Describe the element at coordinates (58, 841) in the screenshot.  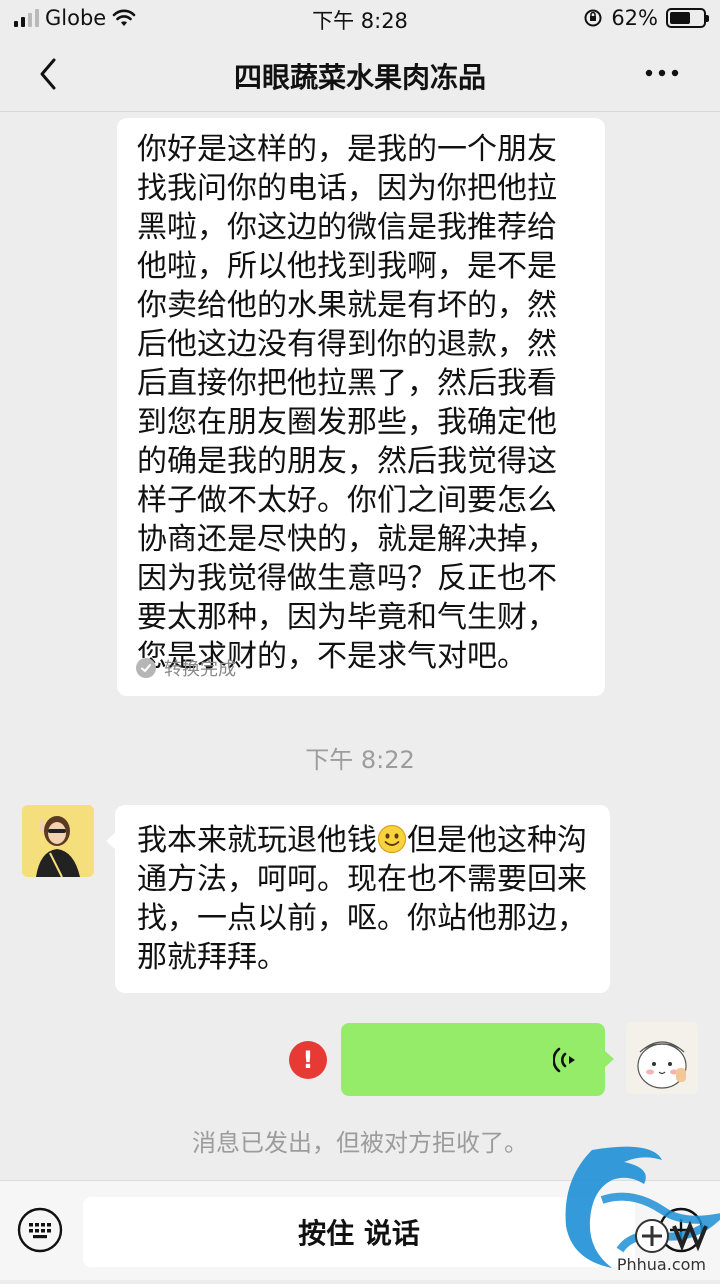
I see `contact-avatar` at that location.